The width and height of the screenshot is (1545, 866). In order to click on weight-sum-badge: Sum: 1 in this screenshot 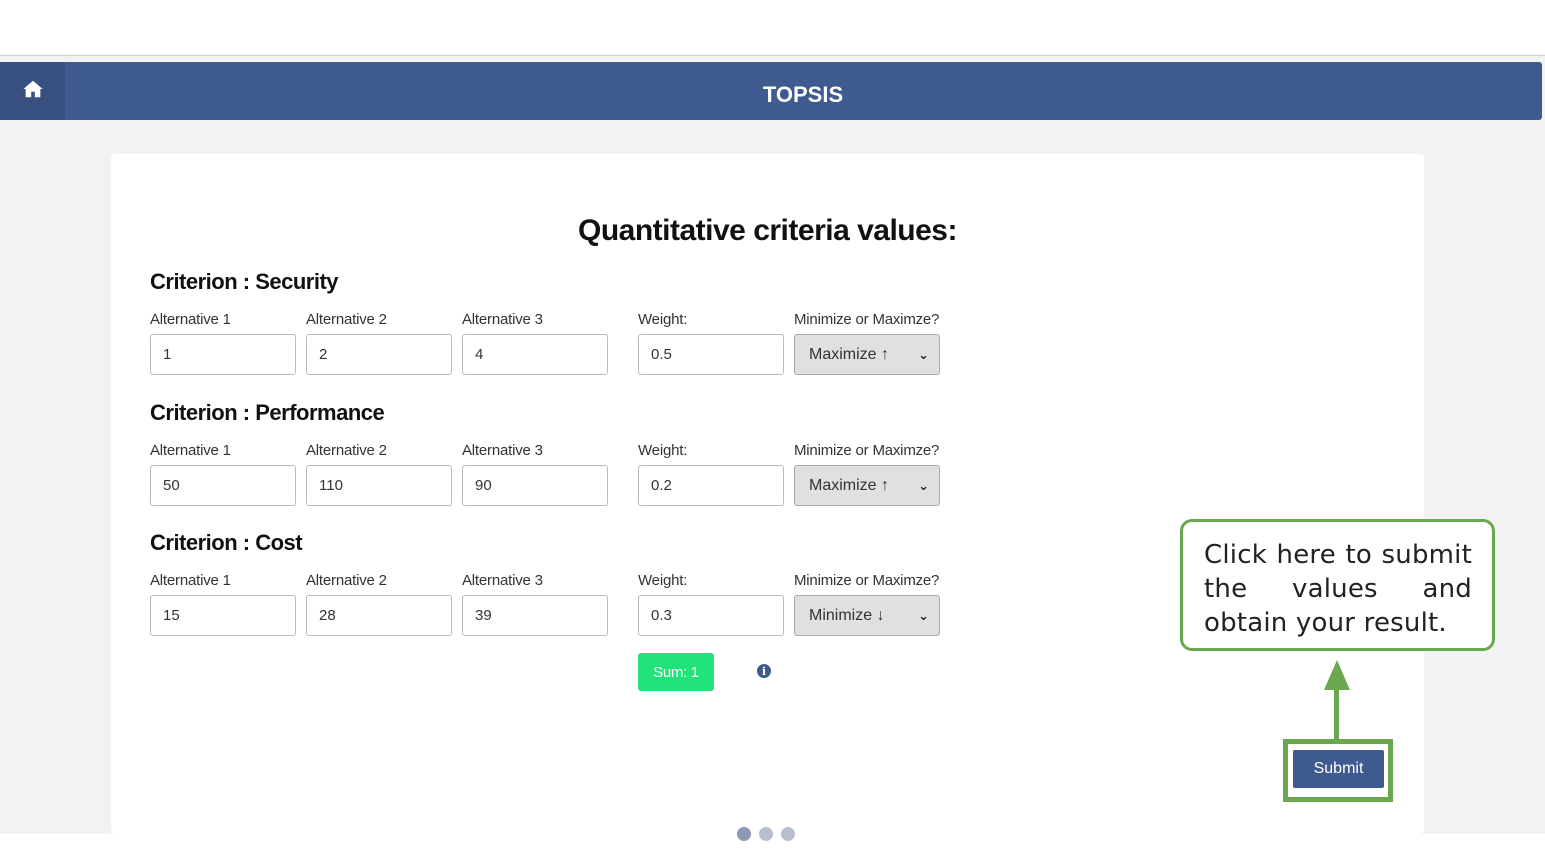, I will do `click(676, 672)`.